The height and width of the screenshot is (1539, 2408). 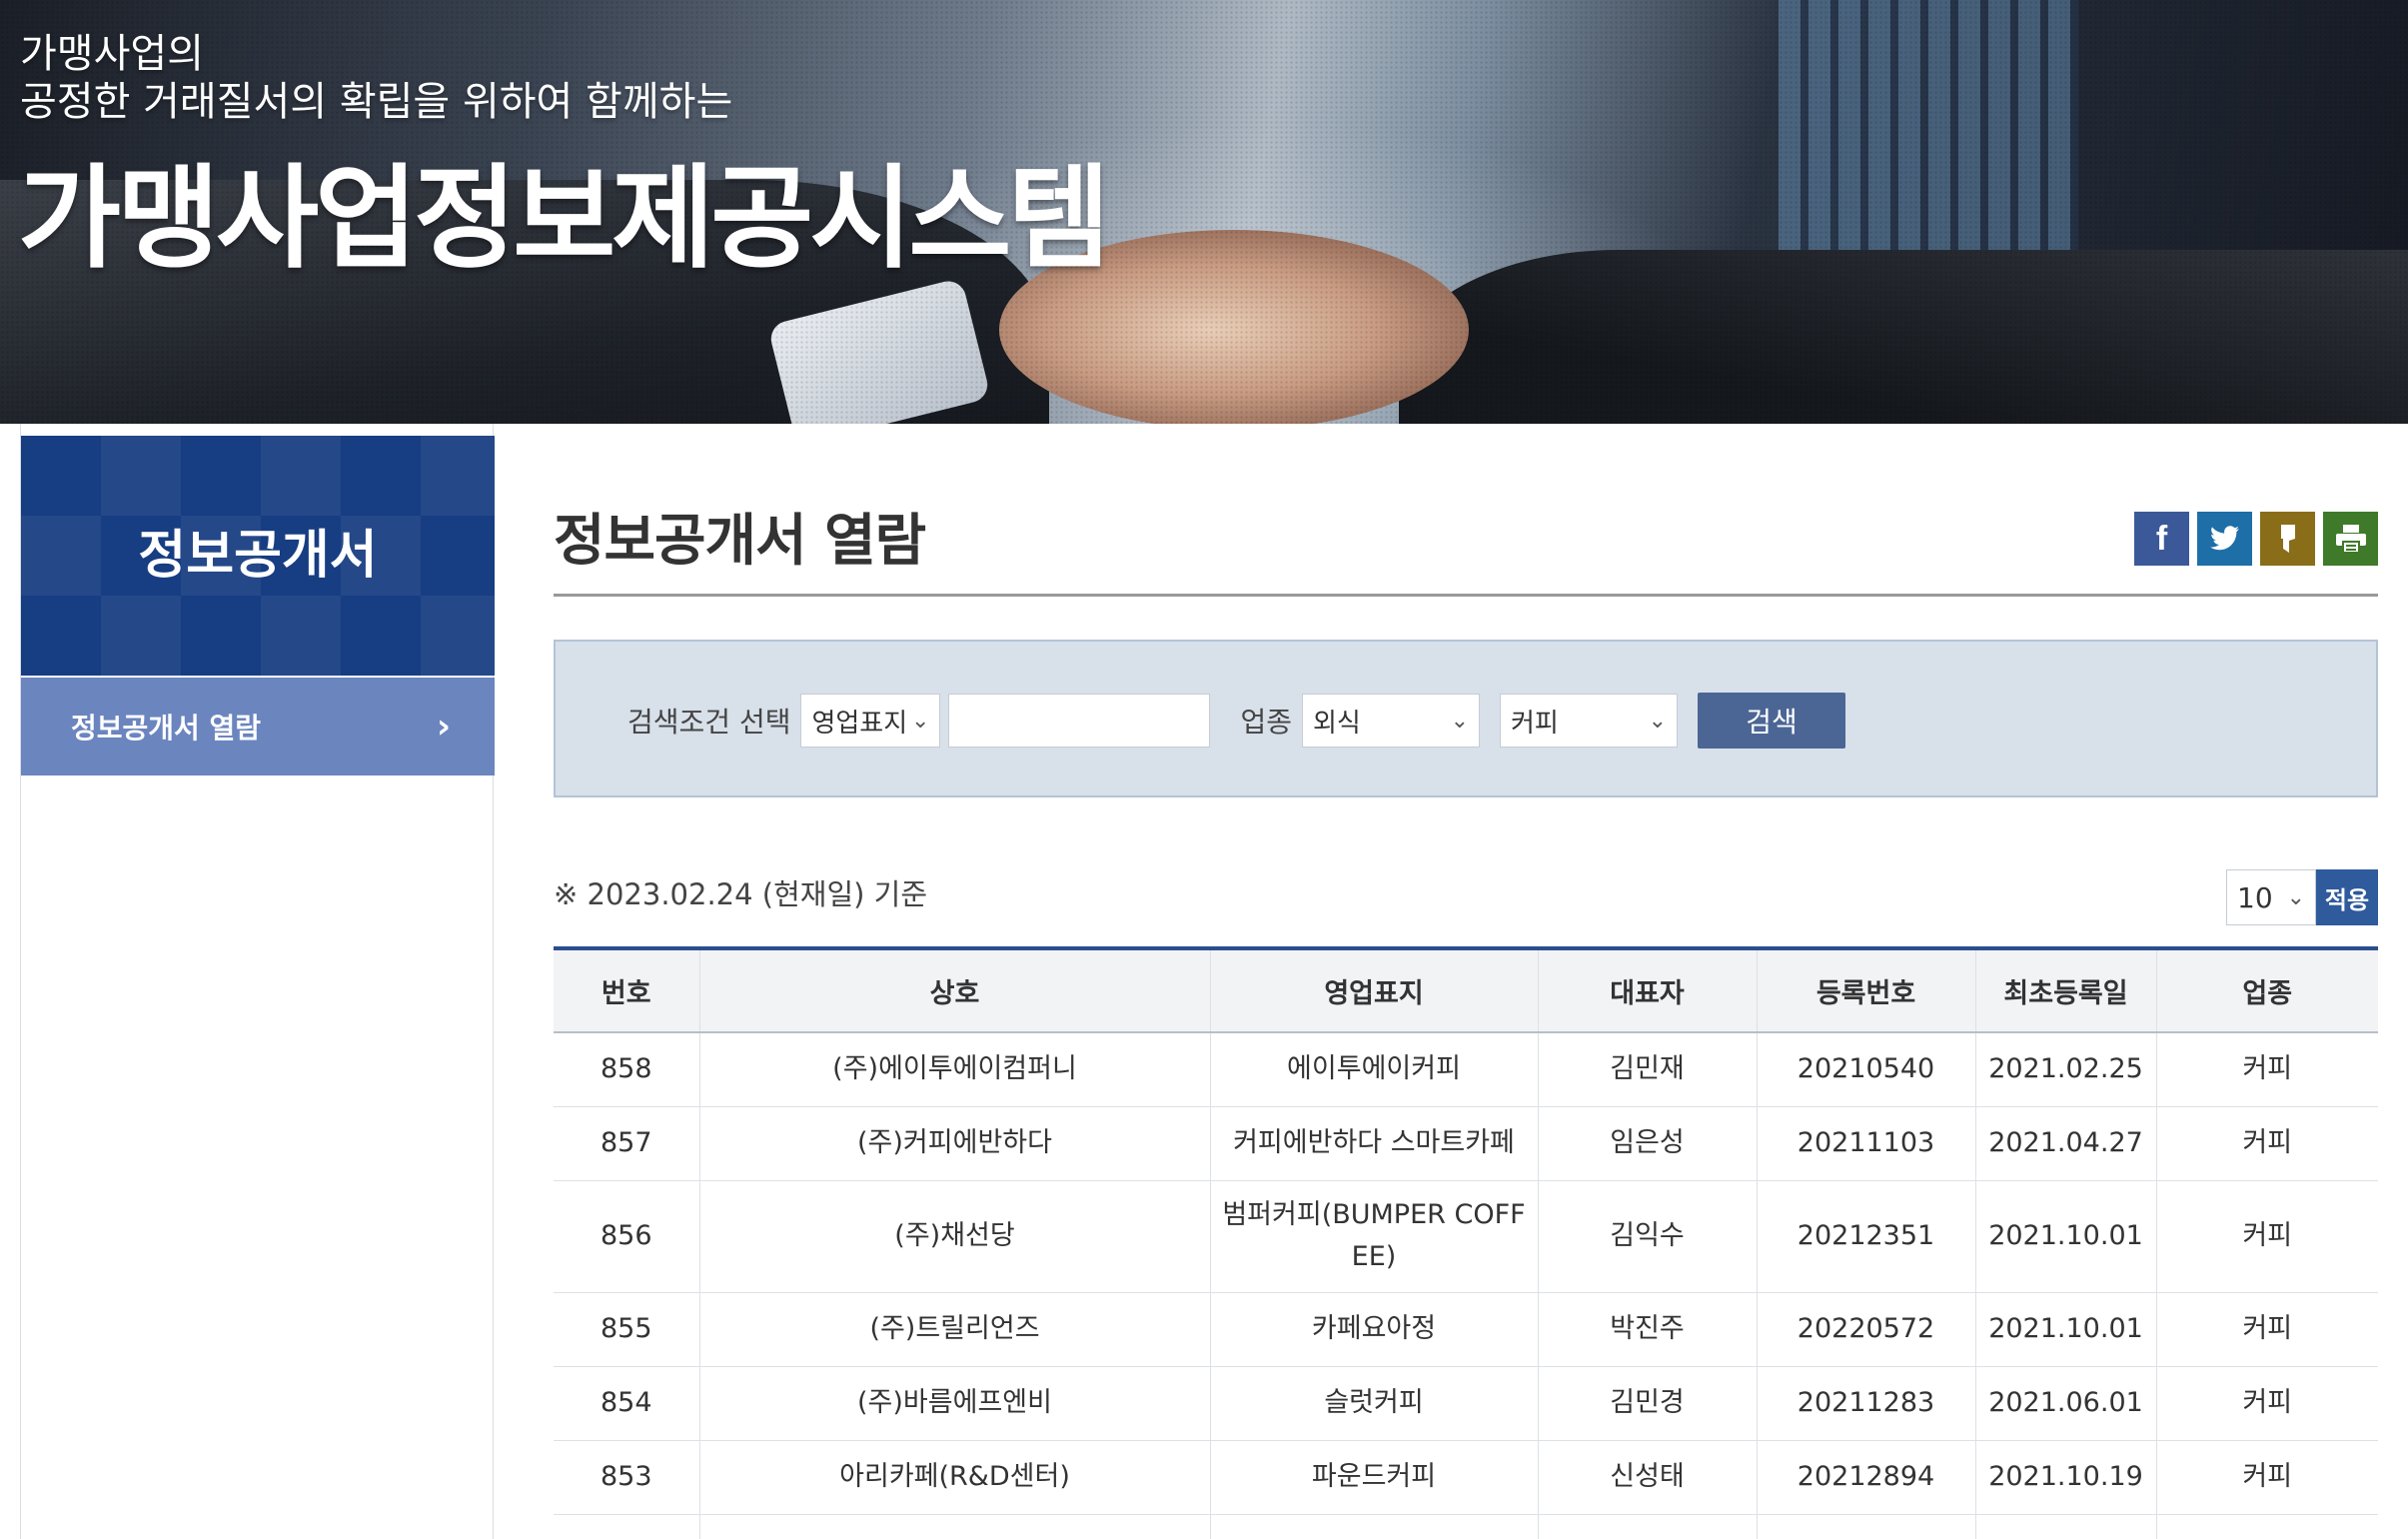 I want to click on cell-company: (주)바름에프엔비, so click(x=954, y=1403).